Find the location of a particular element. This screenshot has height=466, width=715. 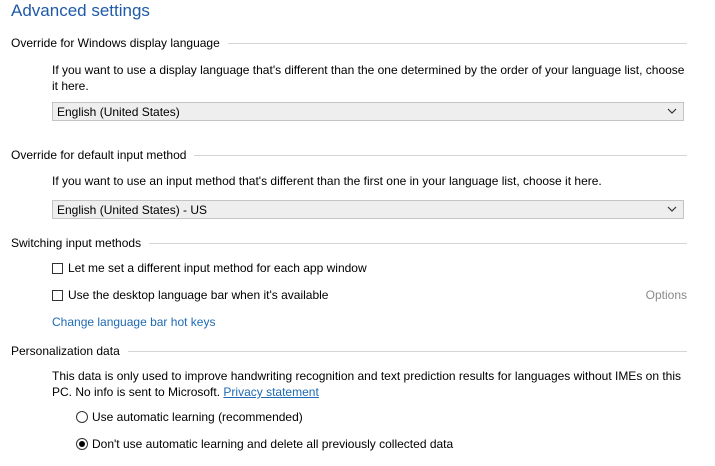

section-display-language: Override for Windows display language is located at coordinates (349, 43).